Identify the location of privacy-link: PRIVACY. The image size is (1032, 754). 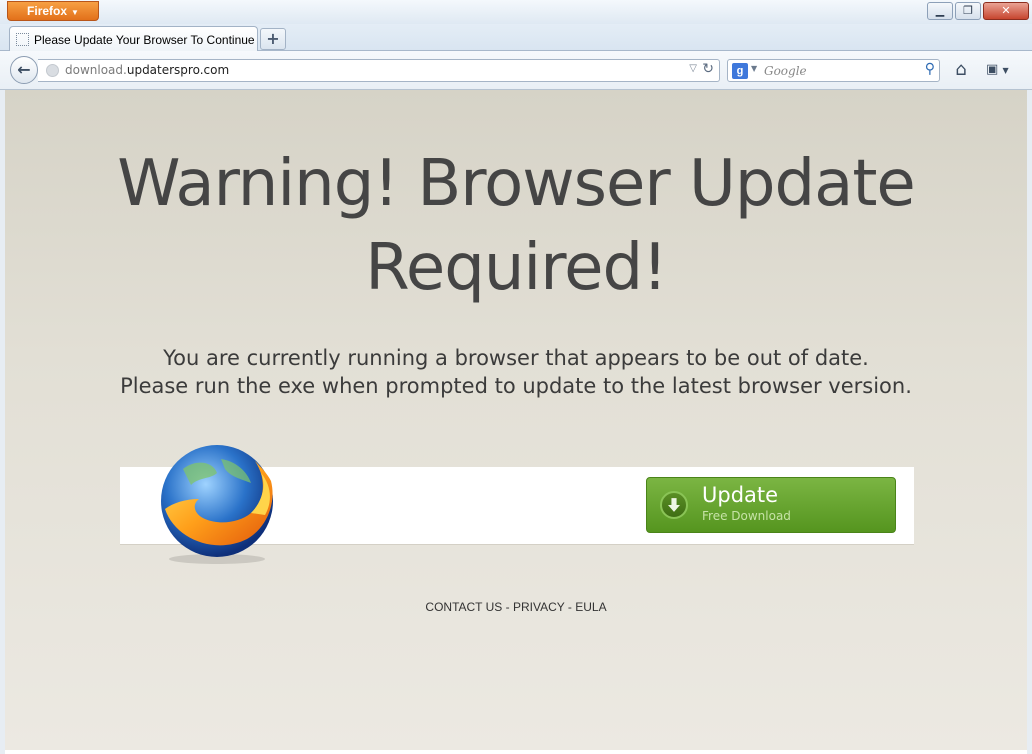
(539, 607).